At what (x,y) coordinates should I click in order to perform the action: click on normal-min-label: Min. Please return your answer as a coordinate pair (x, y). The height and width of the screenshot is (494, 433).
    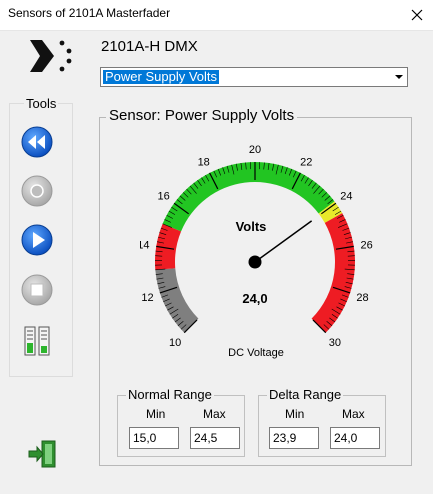
    Looking at the image, I should click on (156, 414).